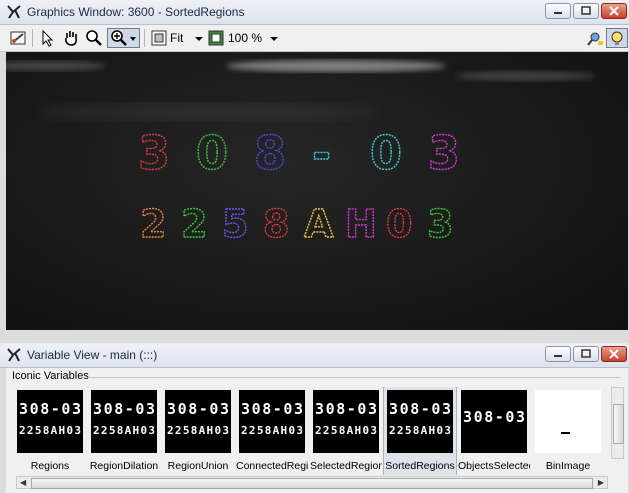 The width and height of the screenshot is (629, 493). Describe the element at coordinates (314, 12) in the screenshot. I see `graphics-window-titlebar: Graphics Window: 3600 - SortedRegions` at that location.